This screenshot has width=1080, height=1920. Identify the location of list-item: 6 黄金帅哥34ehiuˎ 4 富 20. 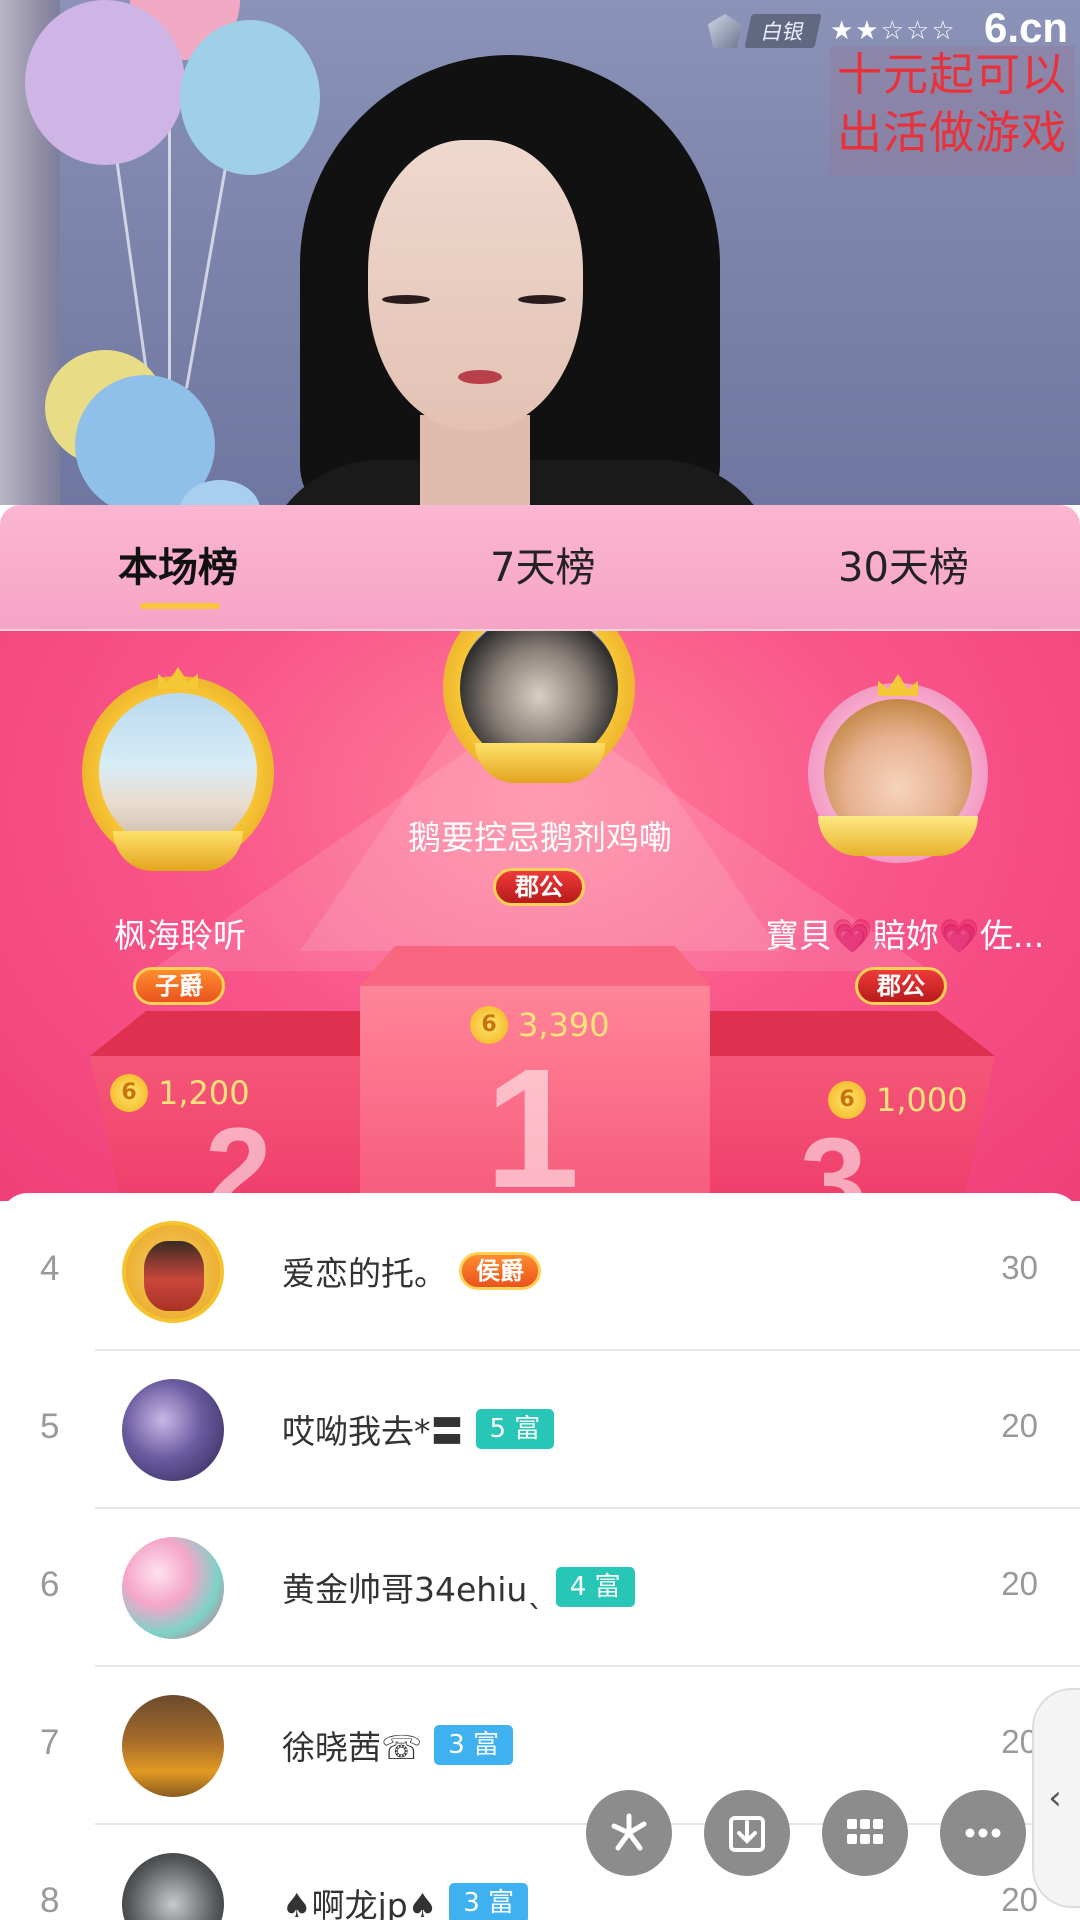
(540, 1588).